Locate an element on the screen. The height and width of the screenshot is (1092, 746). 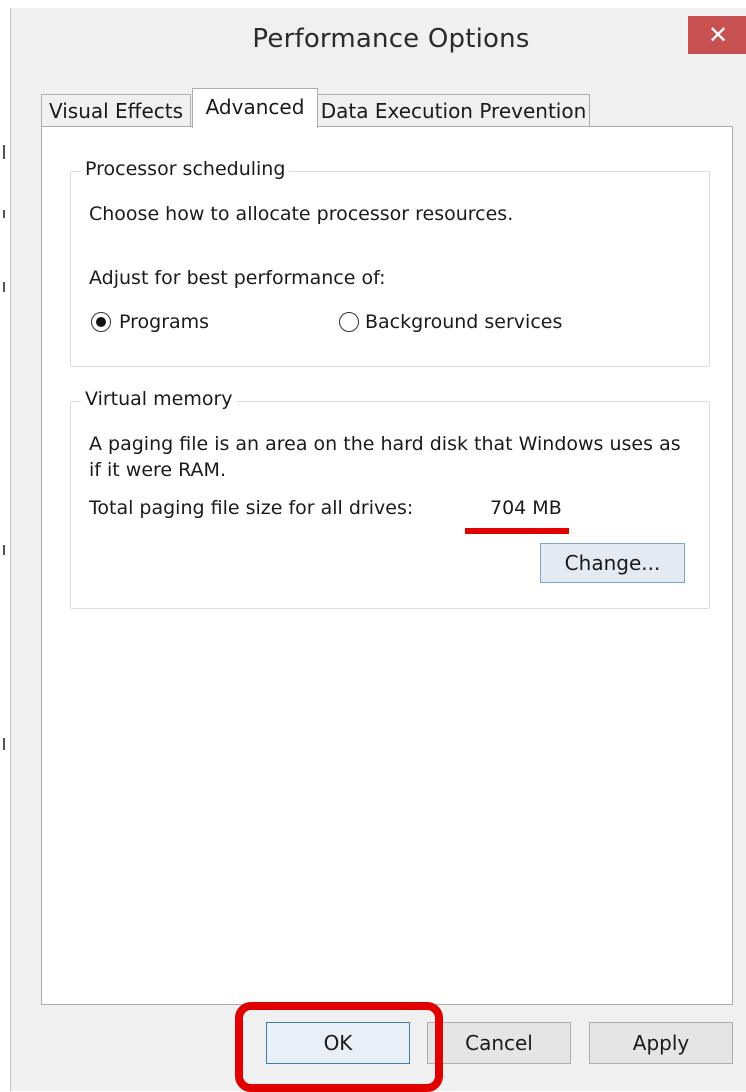
apply-button: Apply is located at coordinates (661, 1043).